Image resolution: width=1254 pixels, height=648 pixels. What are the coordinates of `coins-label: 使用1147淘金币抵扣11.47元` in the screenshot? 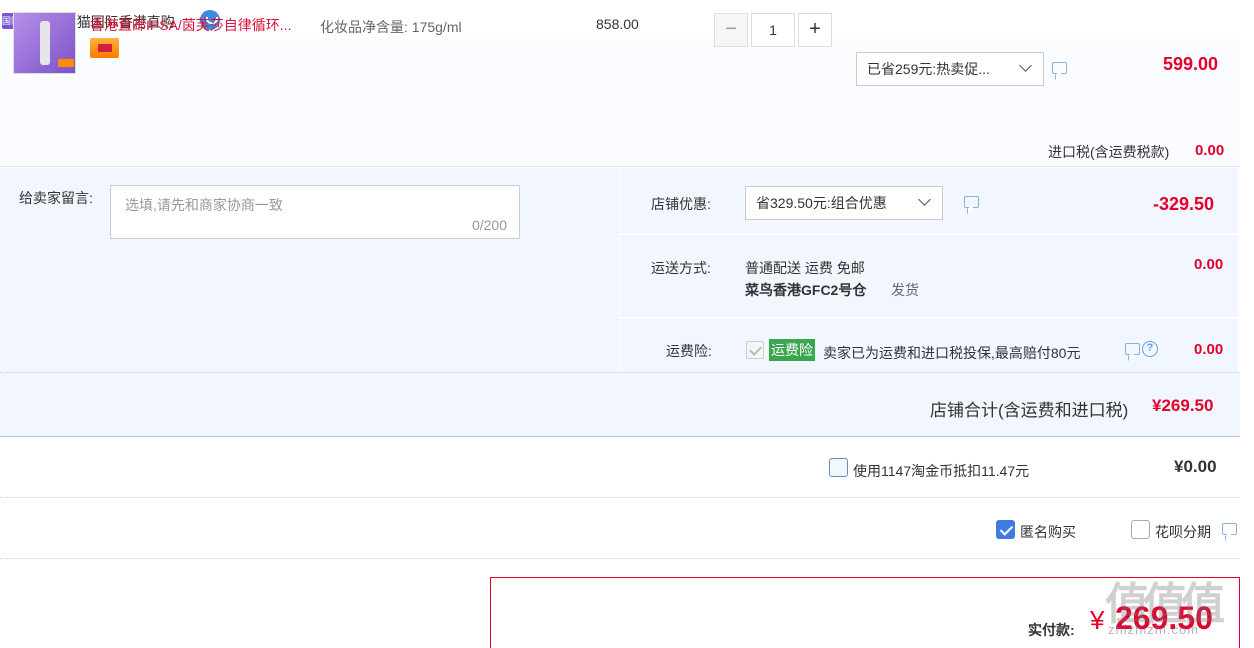 It's located at (941, 471).